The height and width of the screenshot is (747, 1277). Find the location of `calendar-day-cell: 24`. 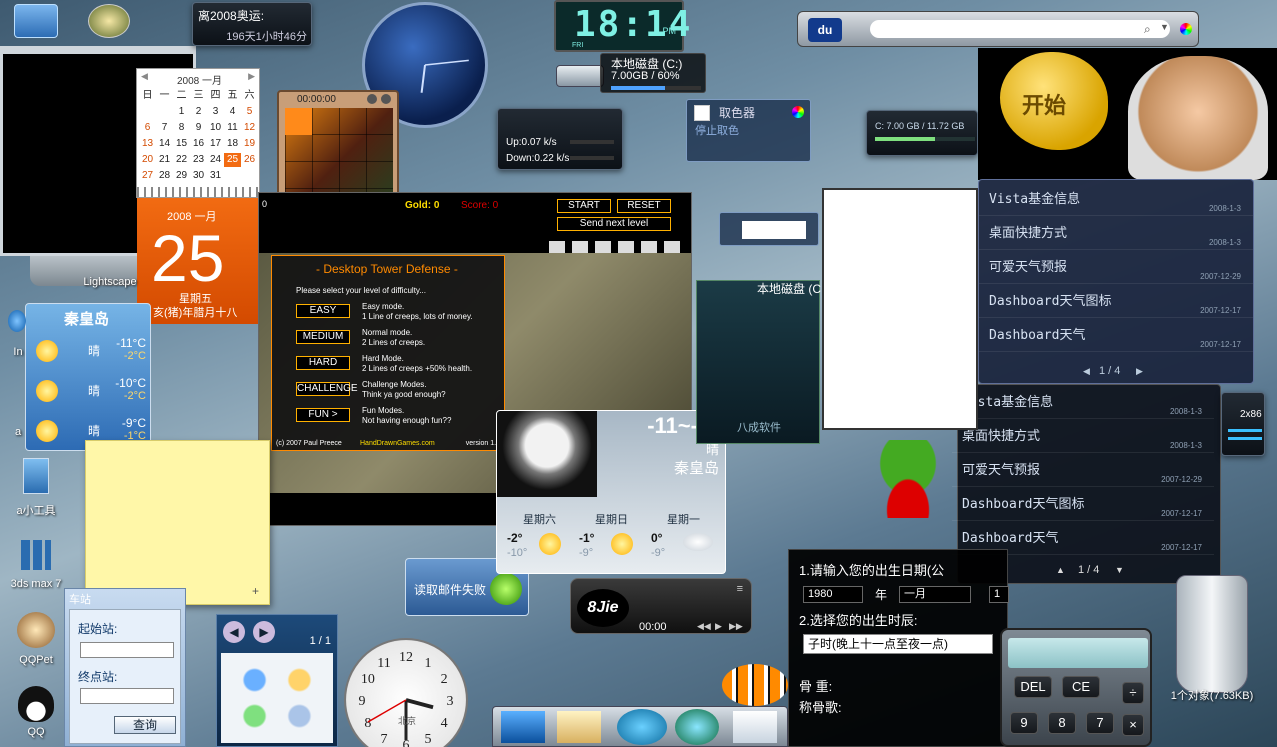

calendar-day-cell: 24 is located at coordinates (215, 160).